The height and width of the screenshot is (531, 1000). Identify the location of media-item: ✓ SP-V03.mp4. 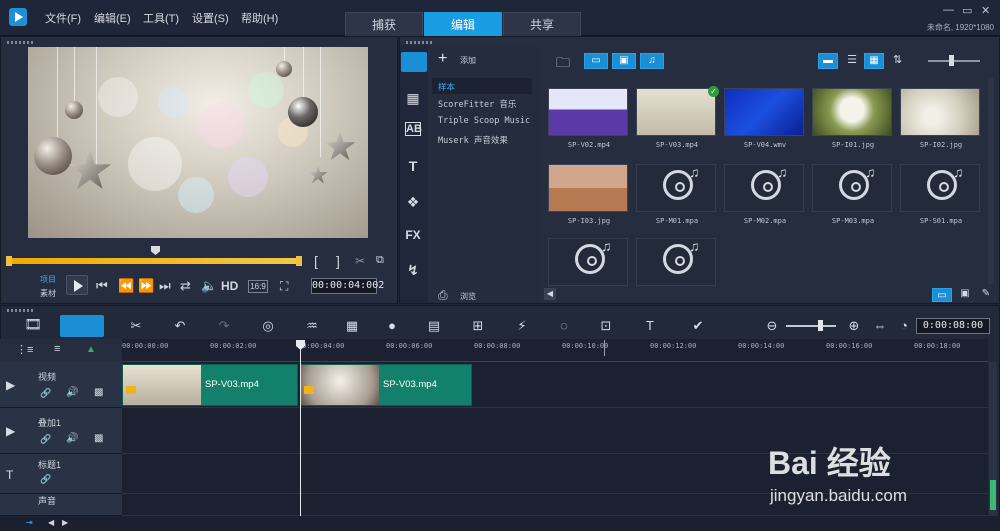
(677, 120).